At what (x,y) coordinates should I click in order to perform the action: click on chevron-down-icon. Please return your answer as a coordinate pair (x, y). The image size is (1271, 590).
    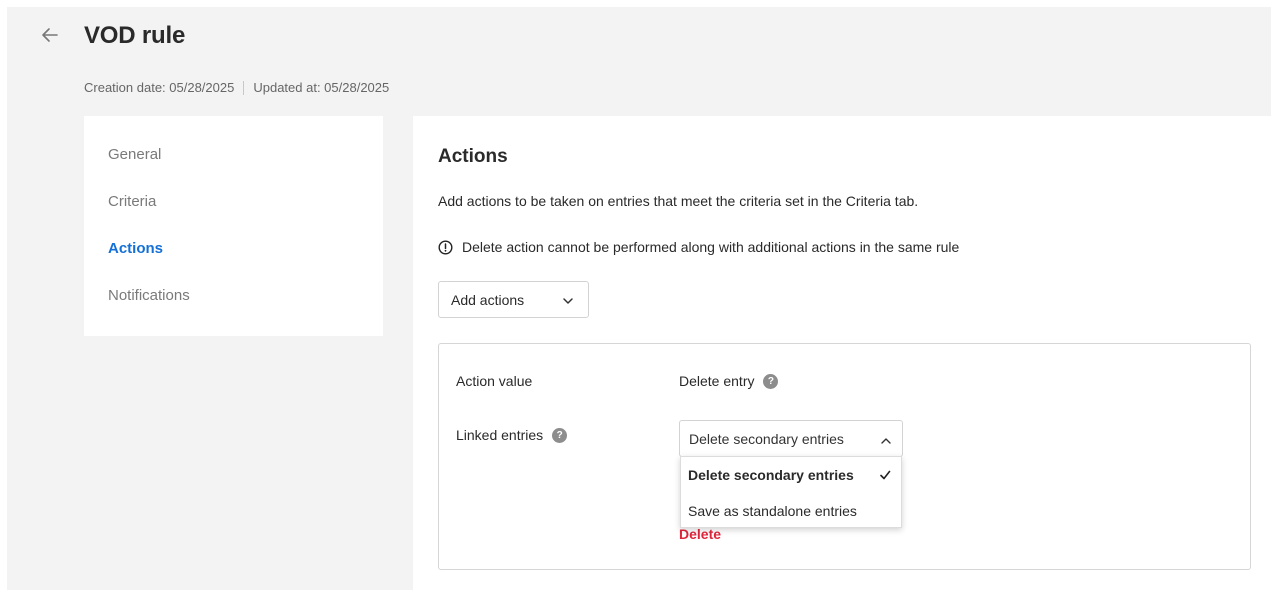
    Looking at the image, I should click on (568, 302).